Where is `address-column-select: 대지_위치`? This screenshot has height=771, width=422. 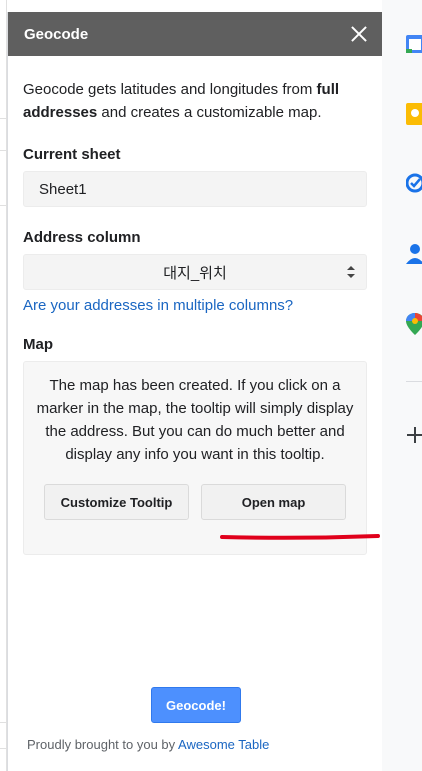
address-column-select: 대지_위치 is located at coordinates (195, 272).